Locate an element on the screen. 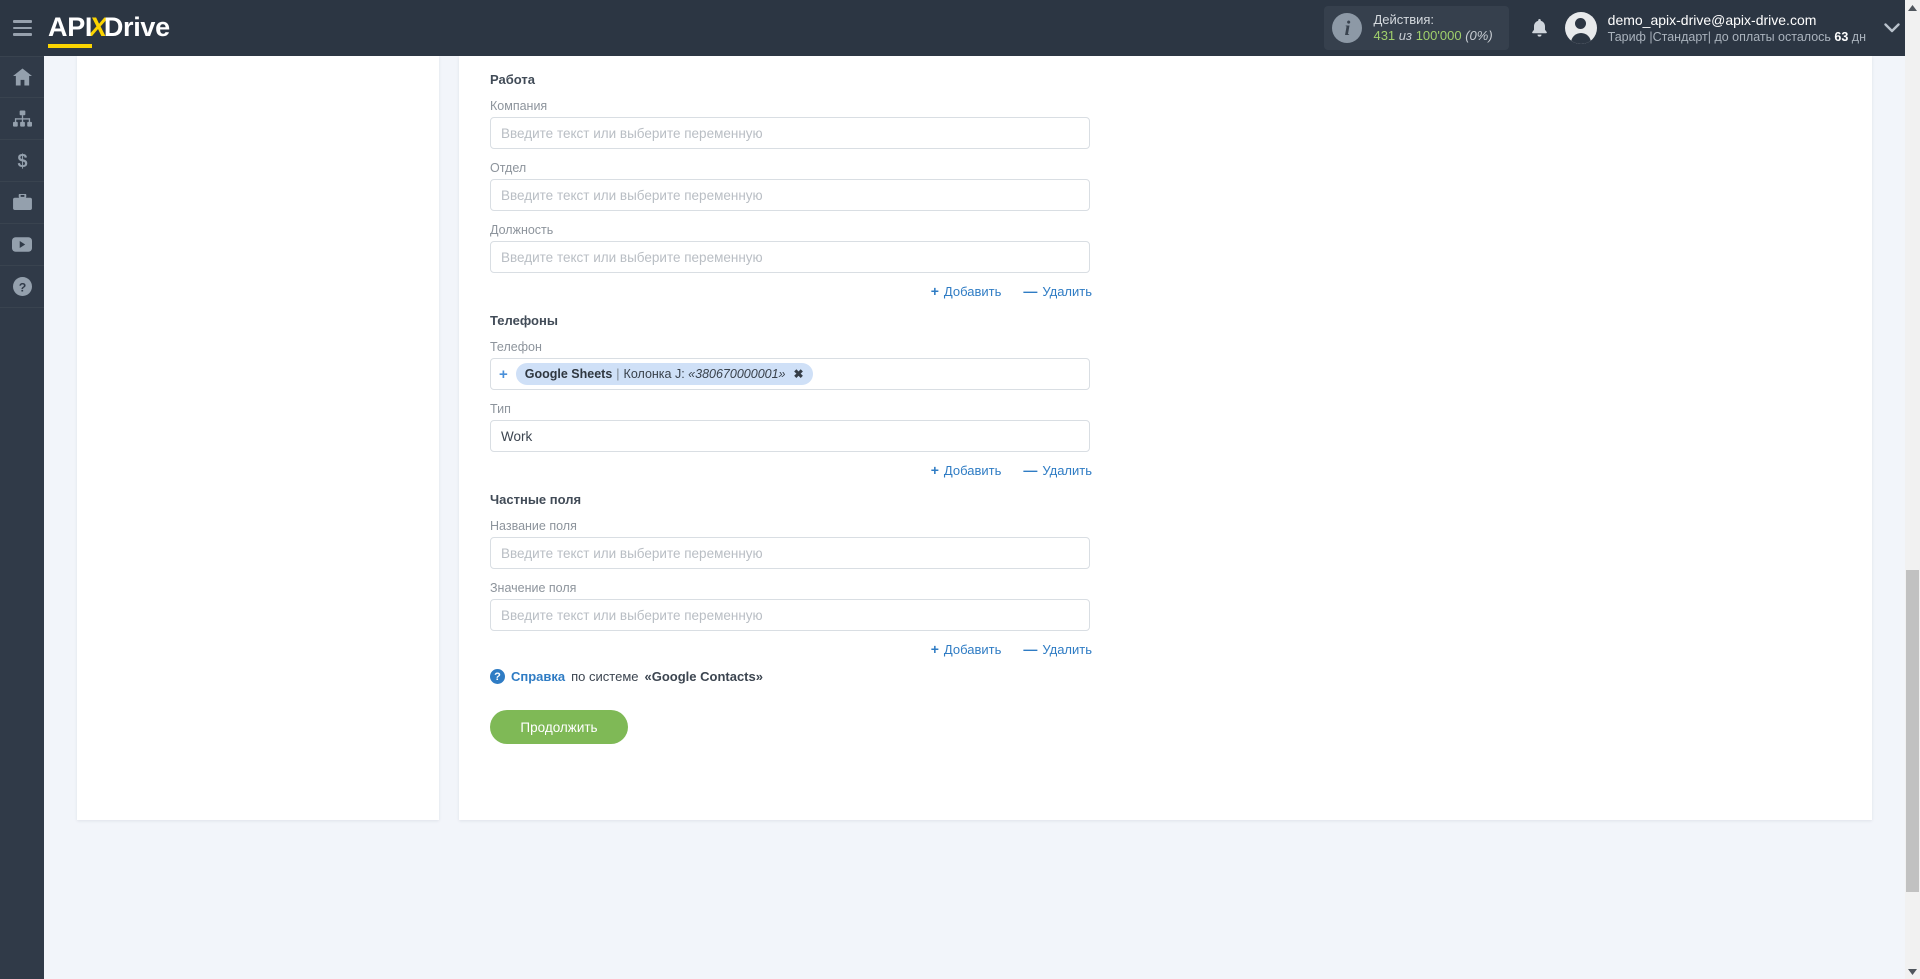  sidebar-item-billing: $ is located at coordinates (22, 161).